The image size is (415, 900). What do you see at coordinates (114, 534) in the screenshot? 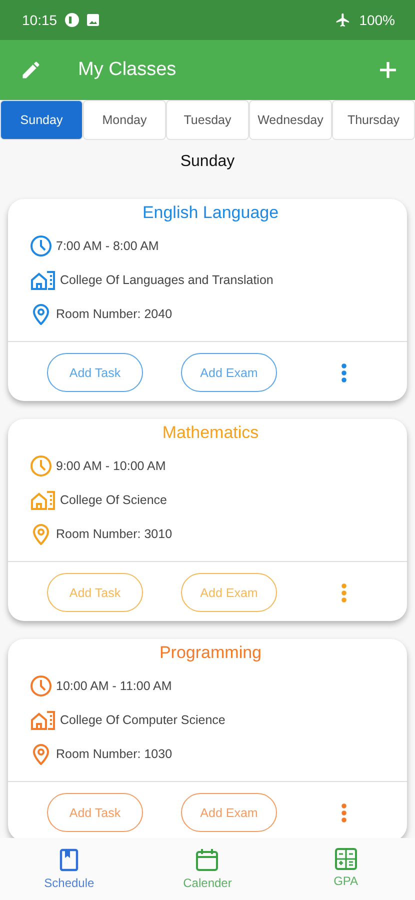
I see `room-number: Room Number: 3010` at bounding box center [114, 534].